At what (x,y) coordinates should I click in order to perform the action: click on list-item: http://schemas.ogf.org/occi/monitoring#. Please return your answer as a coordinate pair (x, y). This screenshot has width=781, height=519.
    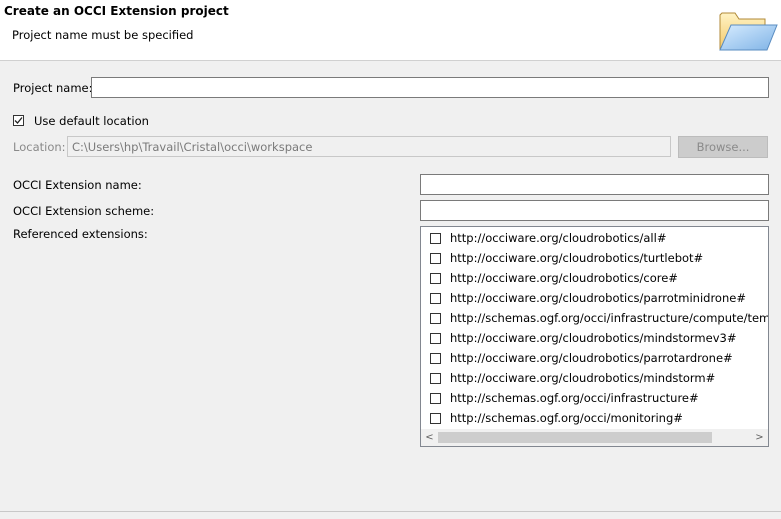
    Looking at the image, I should click on (594, 418).